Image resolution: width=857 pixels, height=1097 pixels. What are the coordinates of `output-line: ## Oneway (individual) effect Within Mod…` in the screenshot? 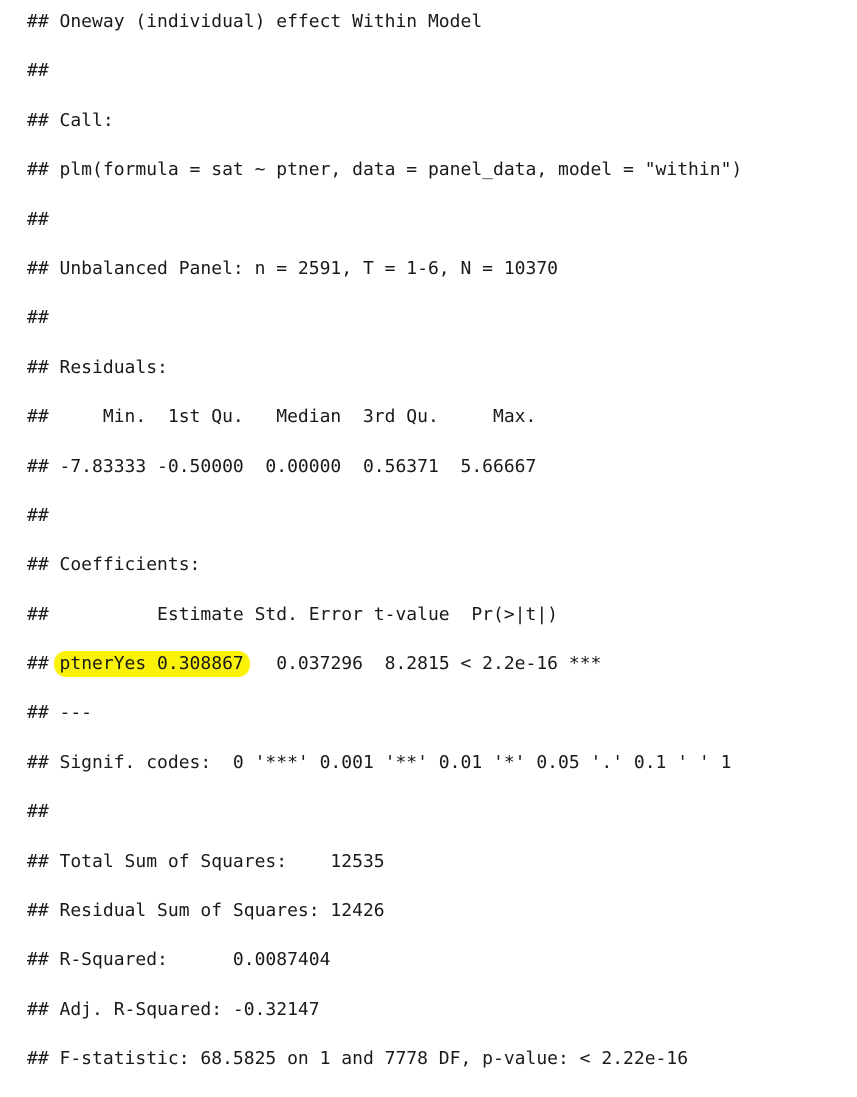 It's located at (255, 21).